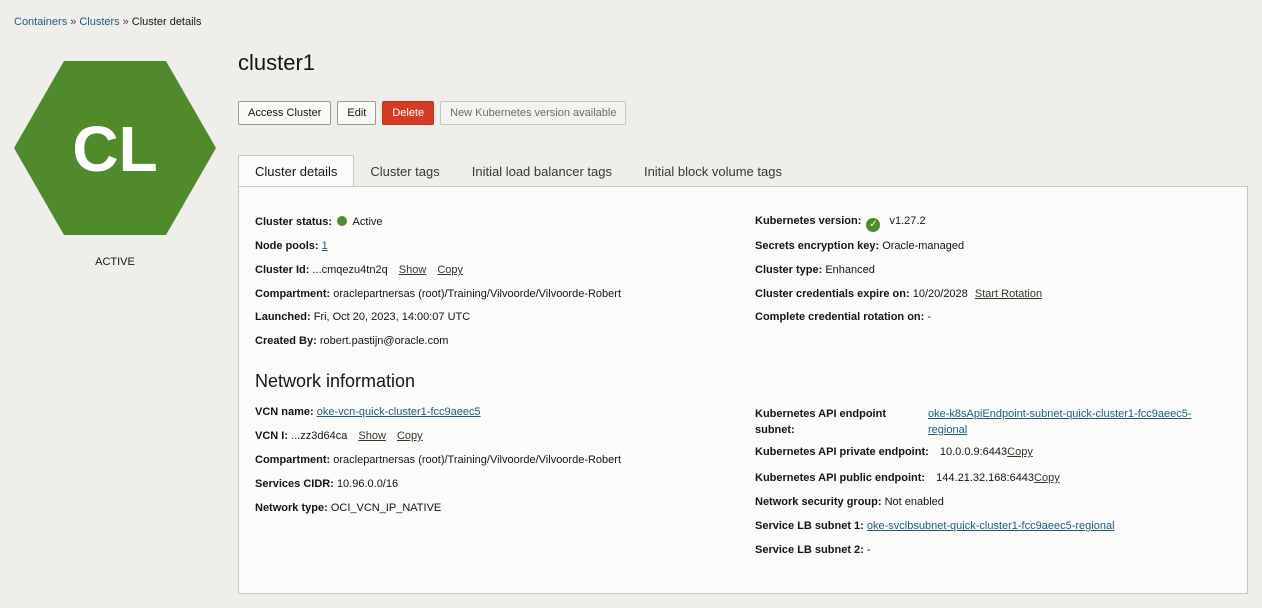 This screenshot has width=1262, height=608. Describe the element at coordinates (450, 270) in the screenshot. I see `cluster-id-copy-link: Copy` at that location.